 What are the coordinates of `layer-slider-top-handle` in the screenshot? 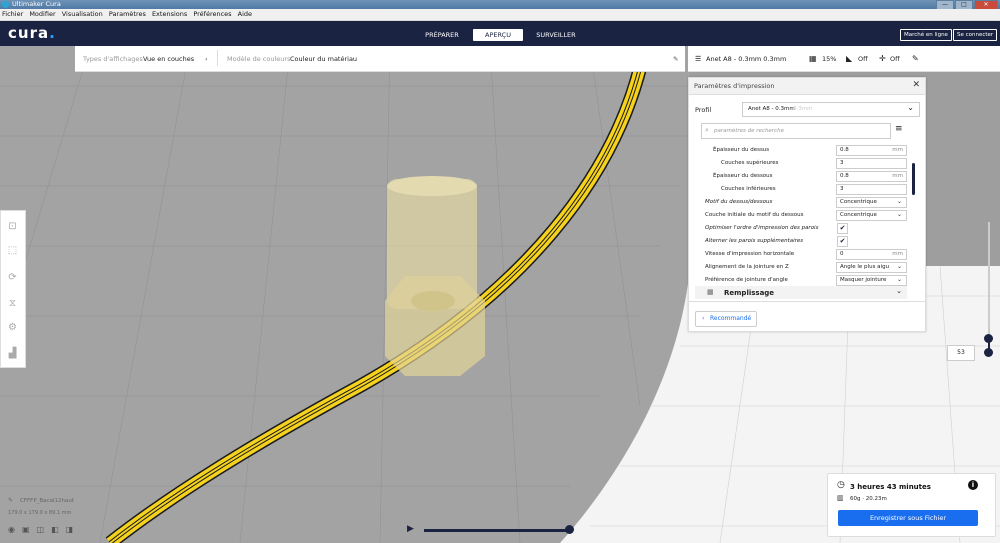 It's located at (988, 338).